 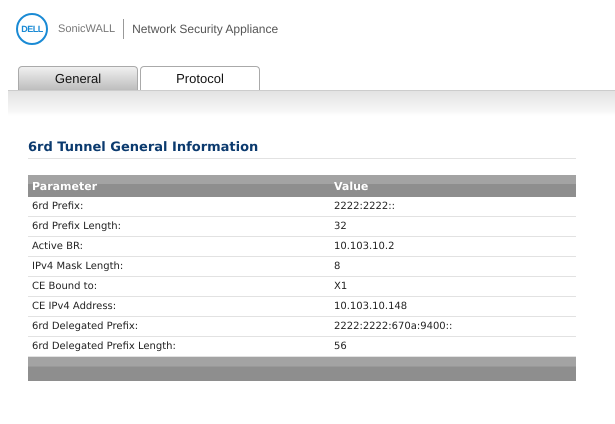 What do you see at coordinates (179, 226) in the screenshot?
I see `table-cell: 6rd Prefix Length:` at bounding box center [179, 226].